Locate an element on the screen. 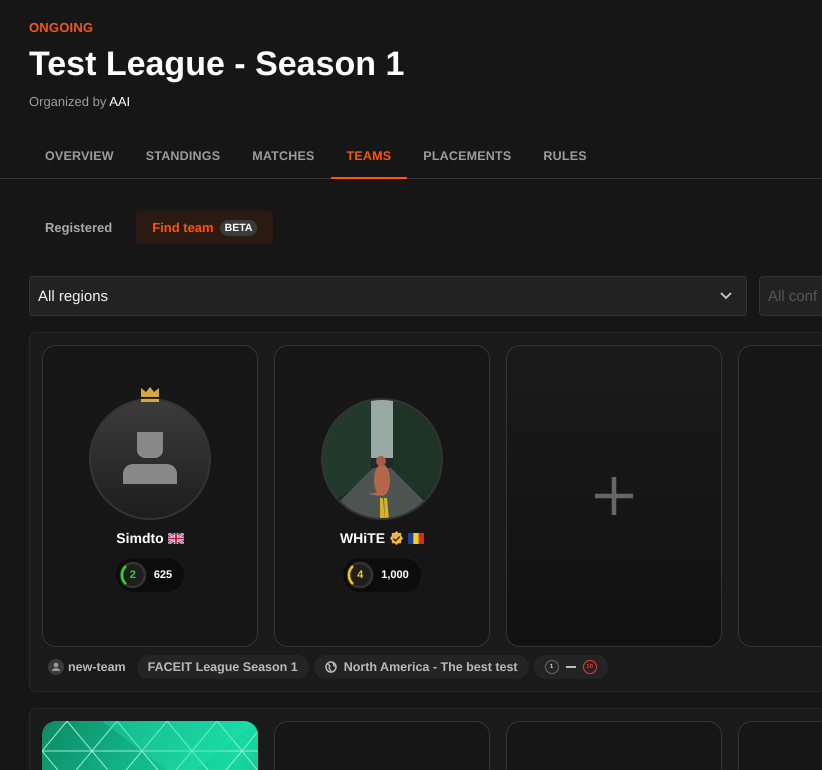  page-title: Test League - Season 1 is located at coordinates (217, 64).